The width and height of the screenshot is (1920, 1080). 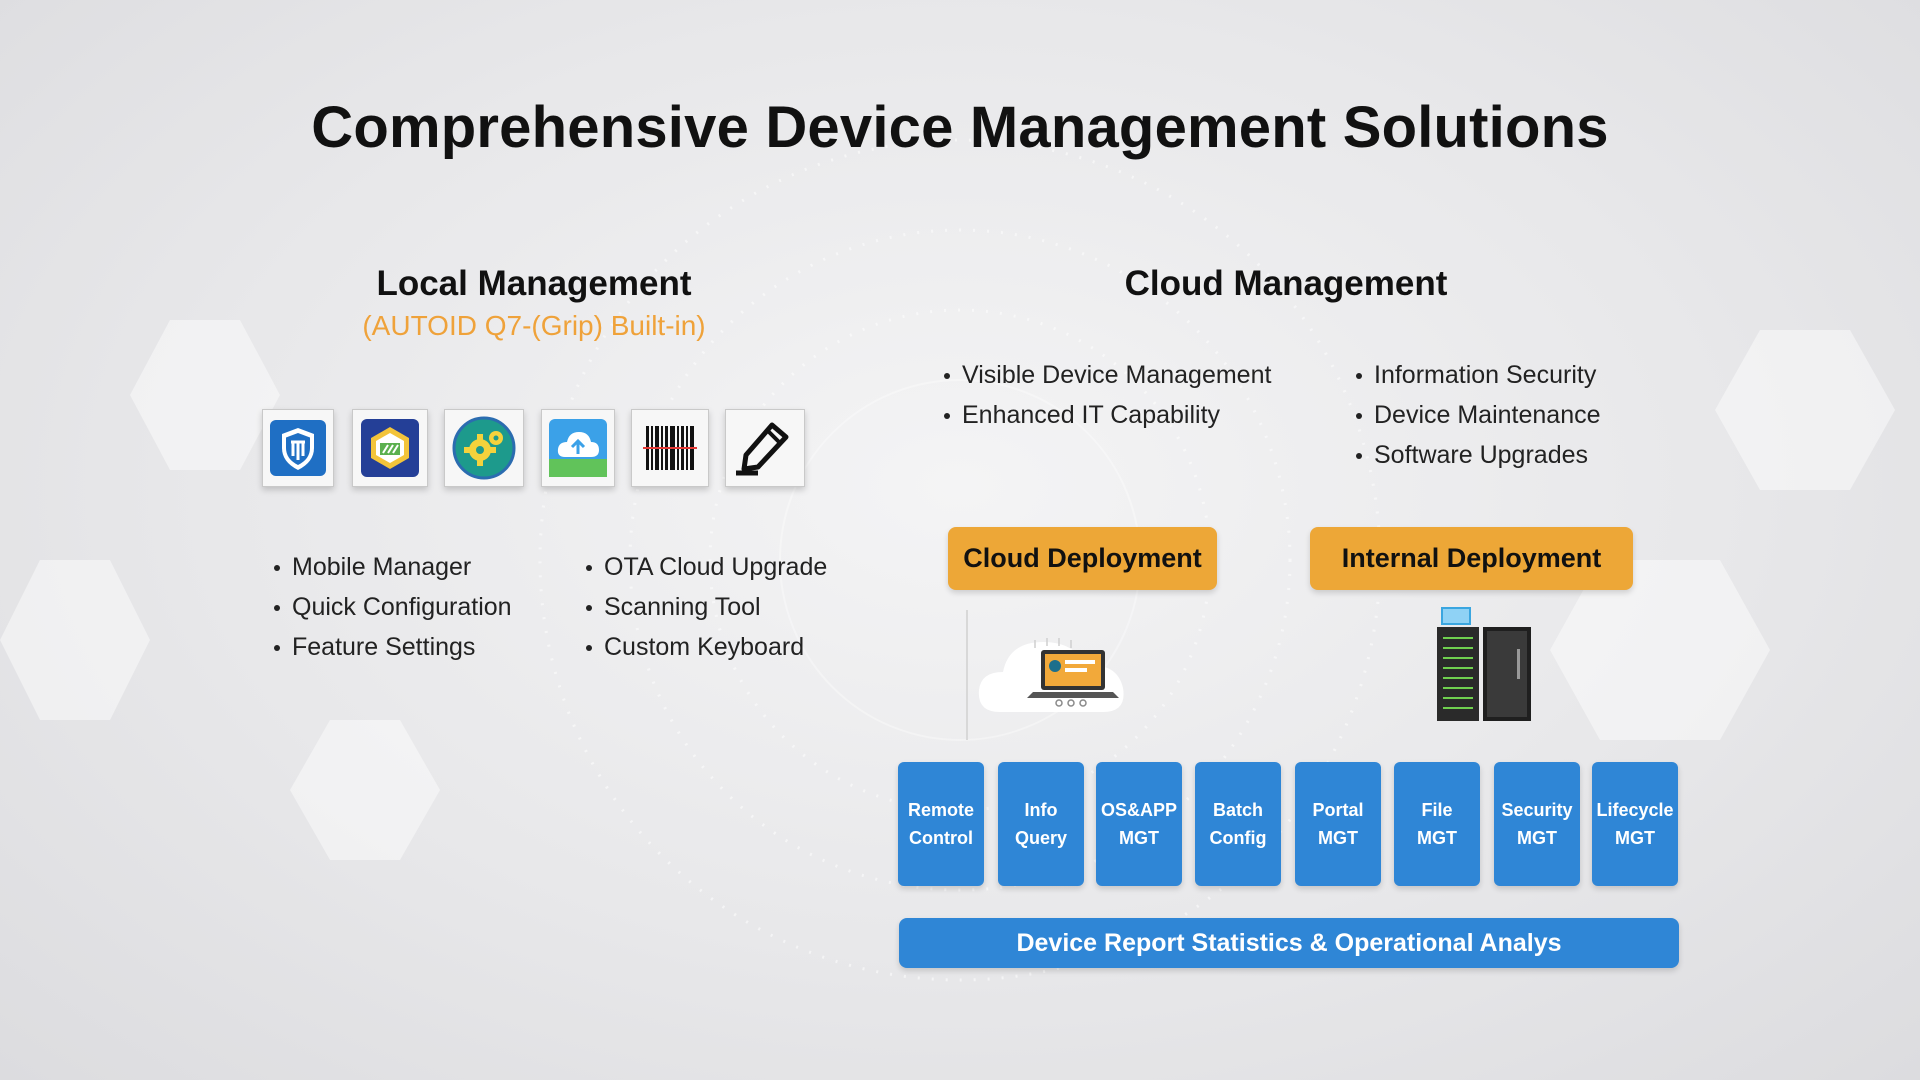 What do you see at coordinates (1041, 824) in the screenshot?
I see `info-query-tile: Info Query` at bounding box center [1041, 824].